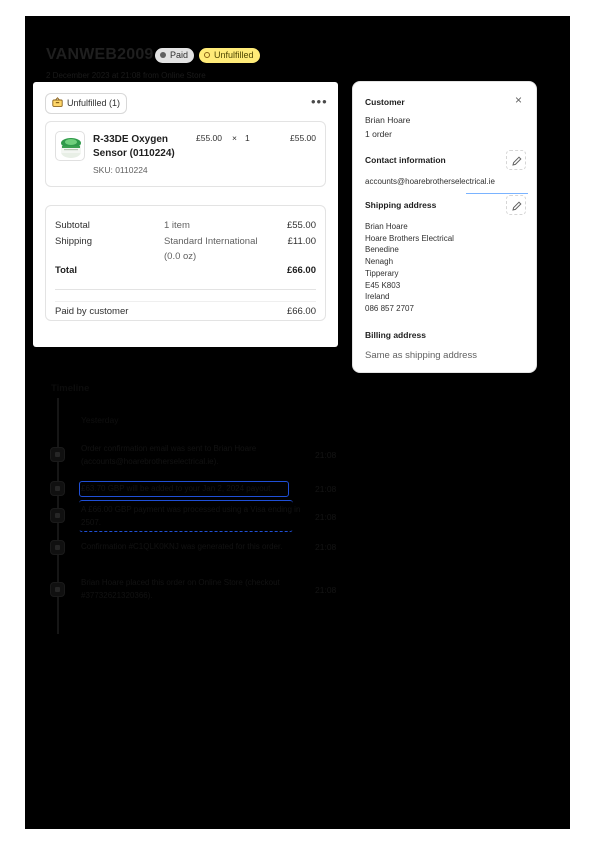  I want to click on subtotal-detail: 1 item, so click(177, 225).